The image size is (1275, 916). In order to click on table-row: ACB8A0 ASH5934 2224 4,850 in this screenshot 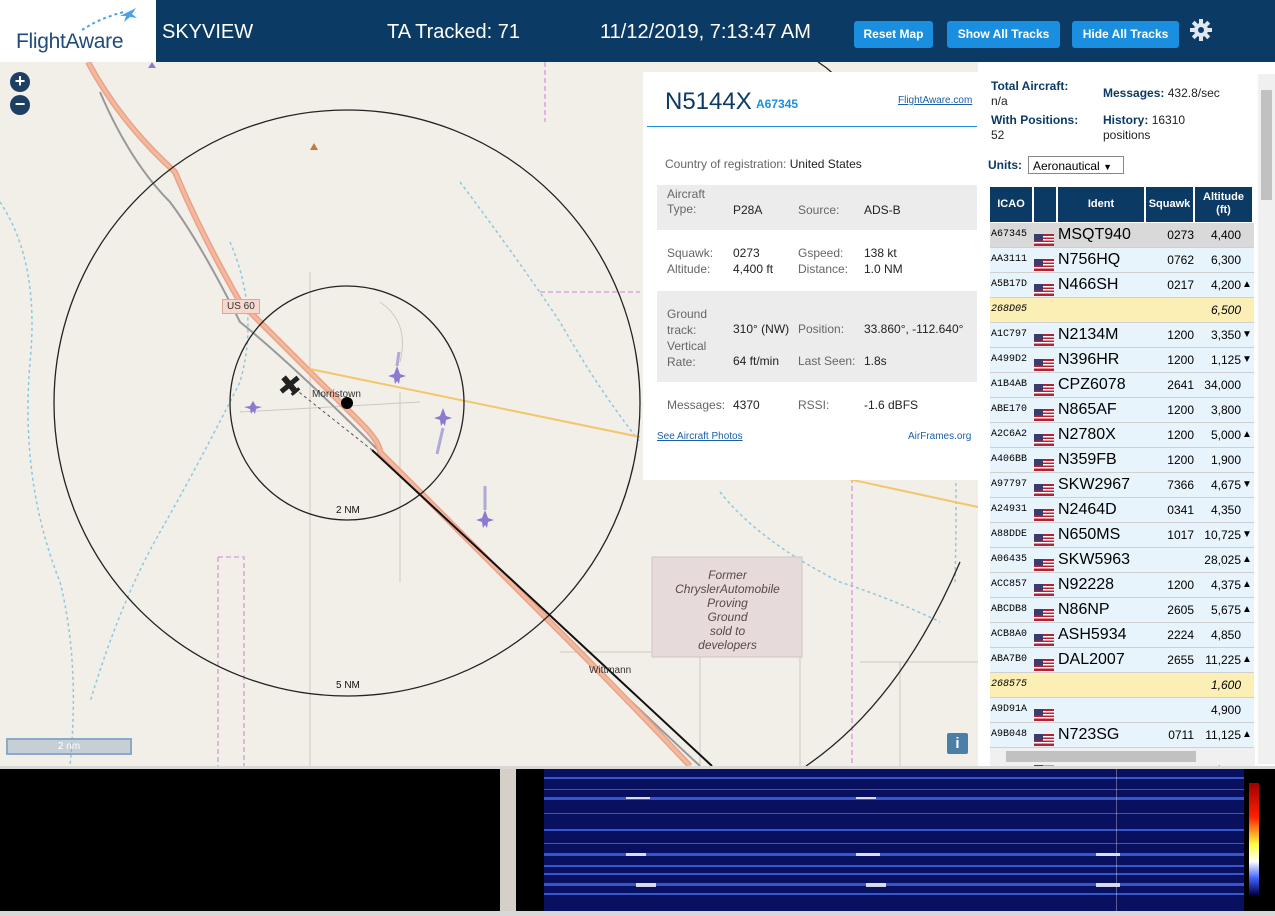, I will do `click(1122, 635)`.